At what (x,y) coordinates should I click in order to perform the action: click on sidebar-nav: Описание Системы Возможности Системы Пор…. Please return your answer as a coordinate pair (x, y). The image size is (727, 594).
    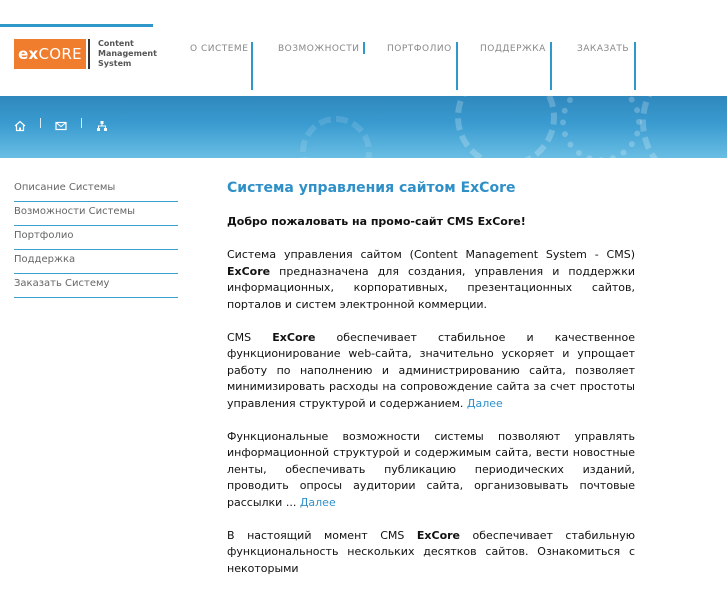
    Looking at the image, I should click on (96, 238).